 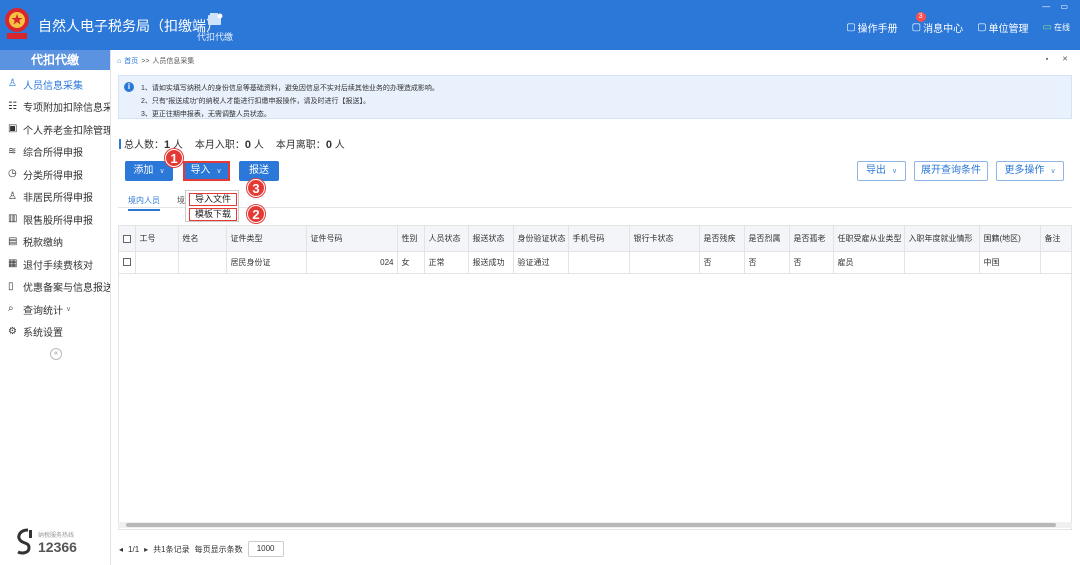 I want to click on company-icon: ▢, so click(x=982, y=27).